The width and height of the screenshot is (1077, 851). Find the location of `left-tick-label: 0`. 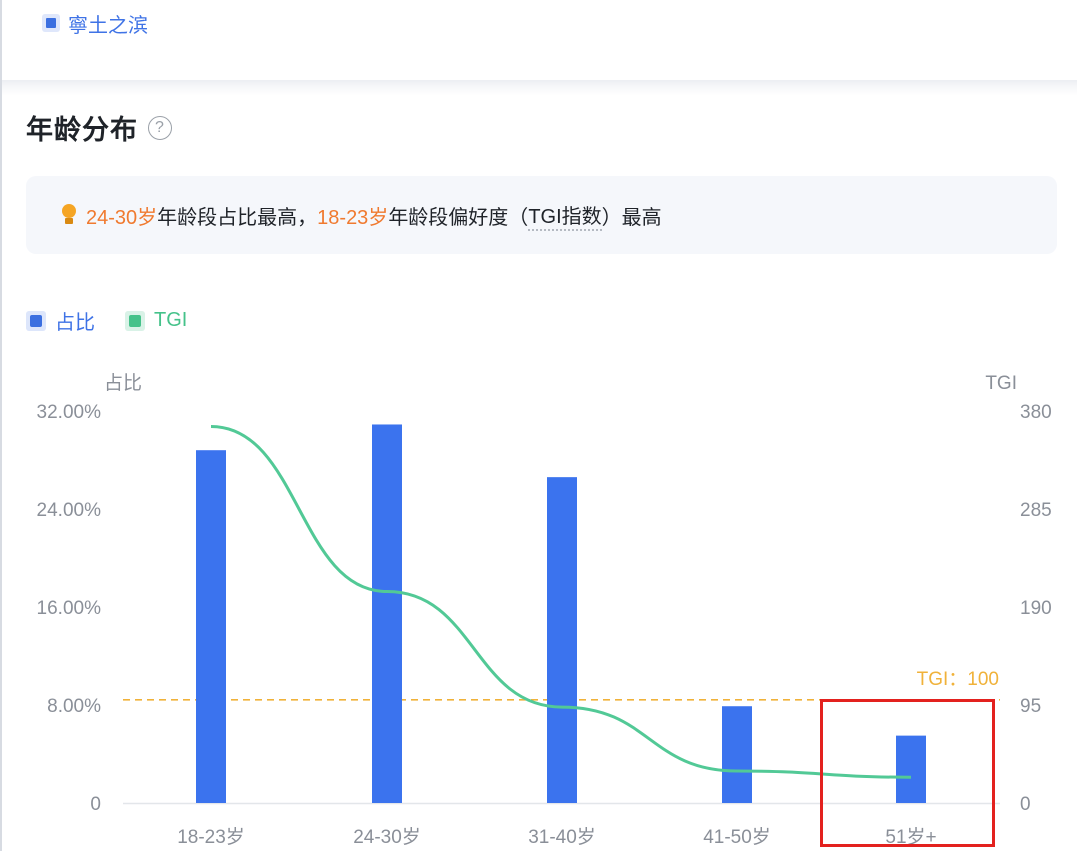

left-tick-label: 0 is located at coordinates (95, 804).